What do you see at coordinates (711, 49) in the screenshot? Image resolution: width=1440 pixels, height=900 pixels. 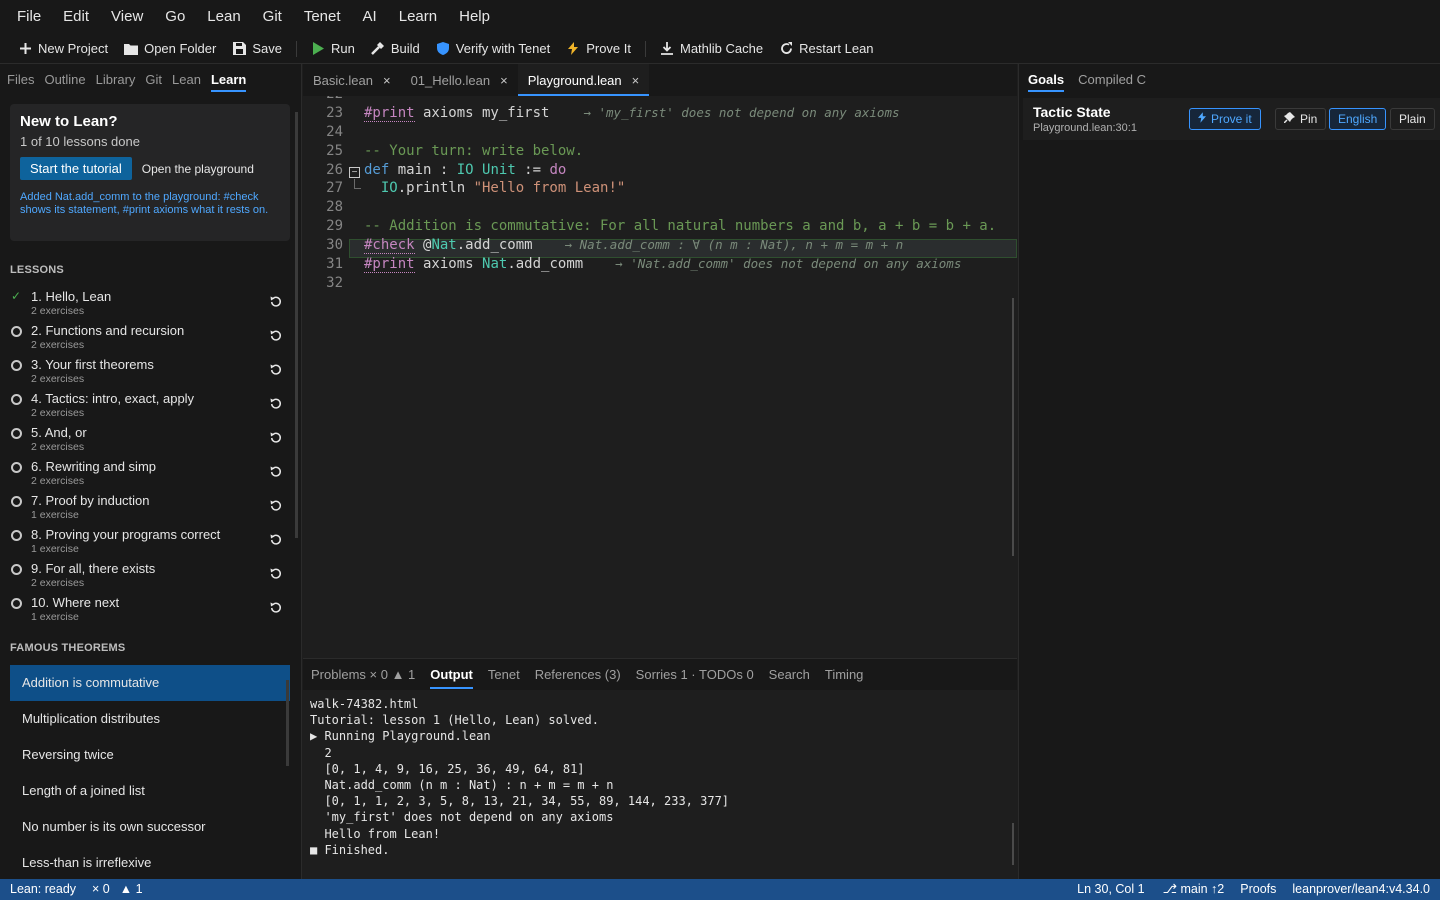 I see `mathlib-cache-button: Mathlib Cache` at bounding box center [711, 49].